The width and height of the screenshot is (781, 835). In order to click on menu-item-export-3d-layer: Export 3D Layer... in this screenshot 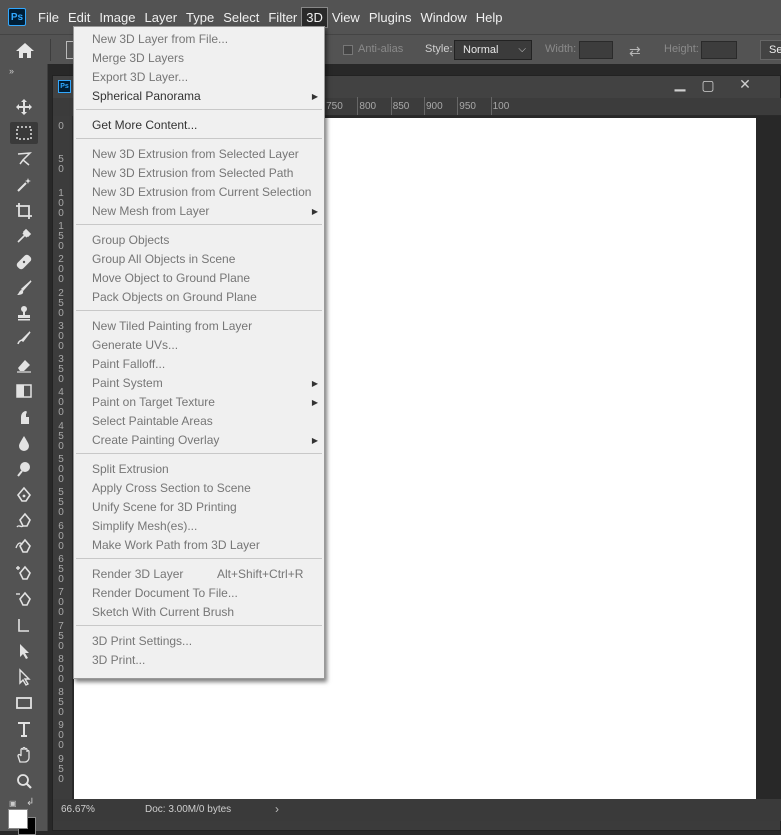, I will do `click(205, 77)`.